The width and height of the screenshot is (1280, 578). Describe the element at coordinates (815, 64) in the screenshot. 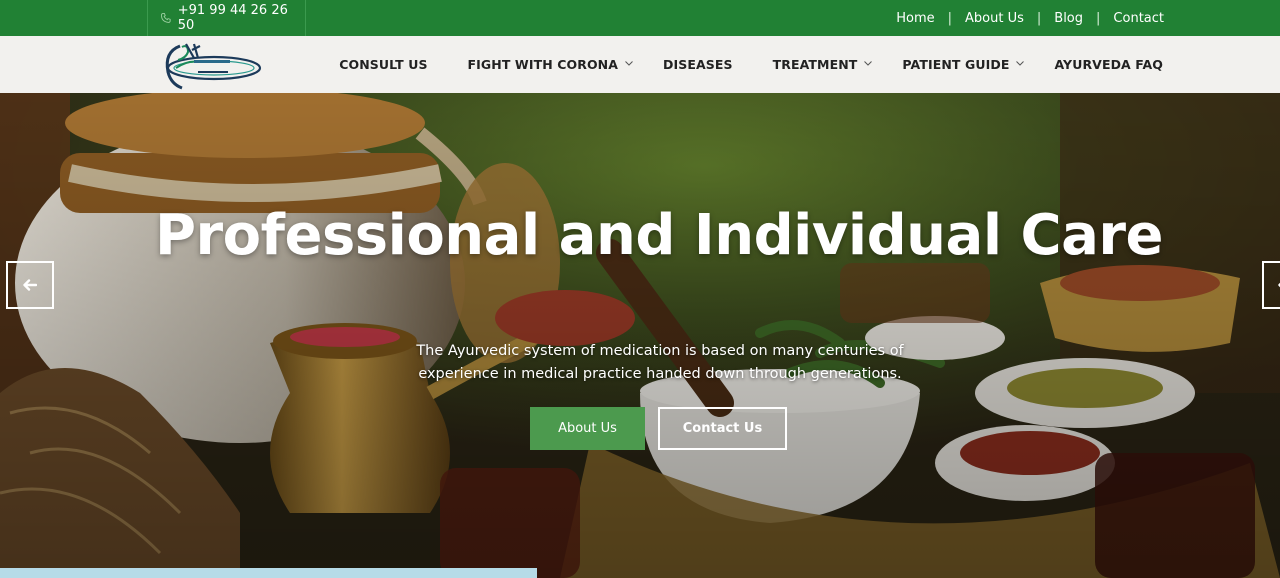

I see `nav-label: TREATMENT` at that location.